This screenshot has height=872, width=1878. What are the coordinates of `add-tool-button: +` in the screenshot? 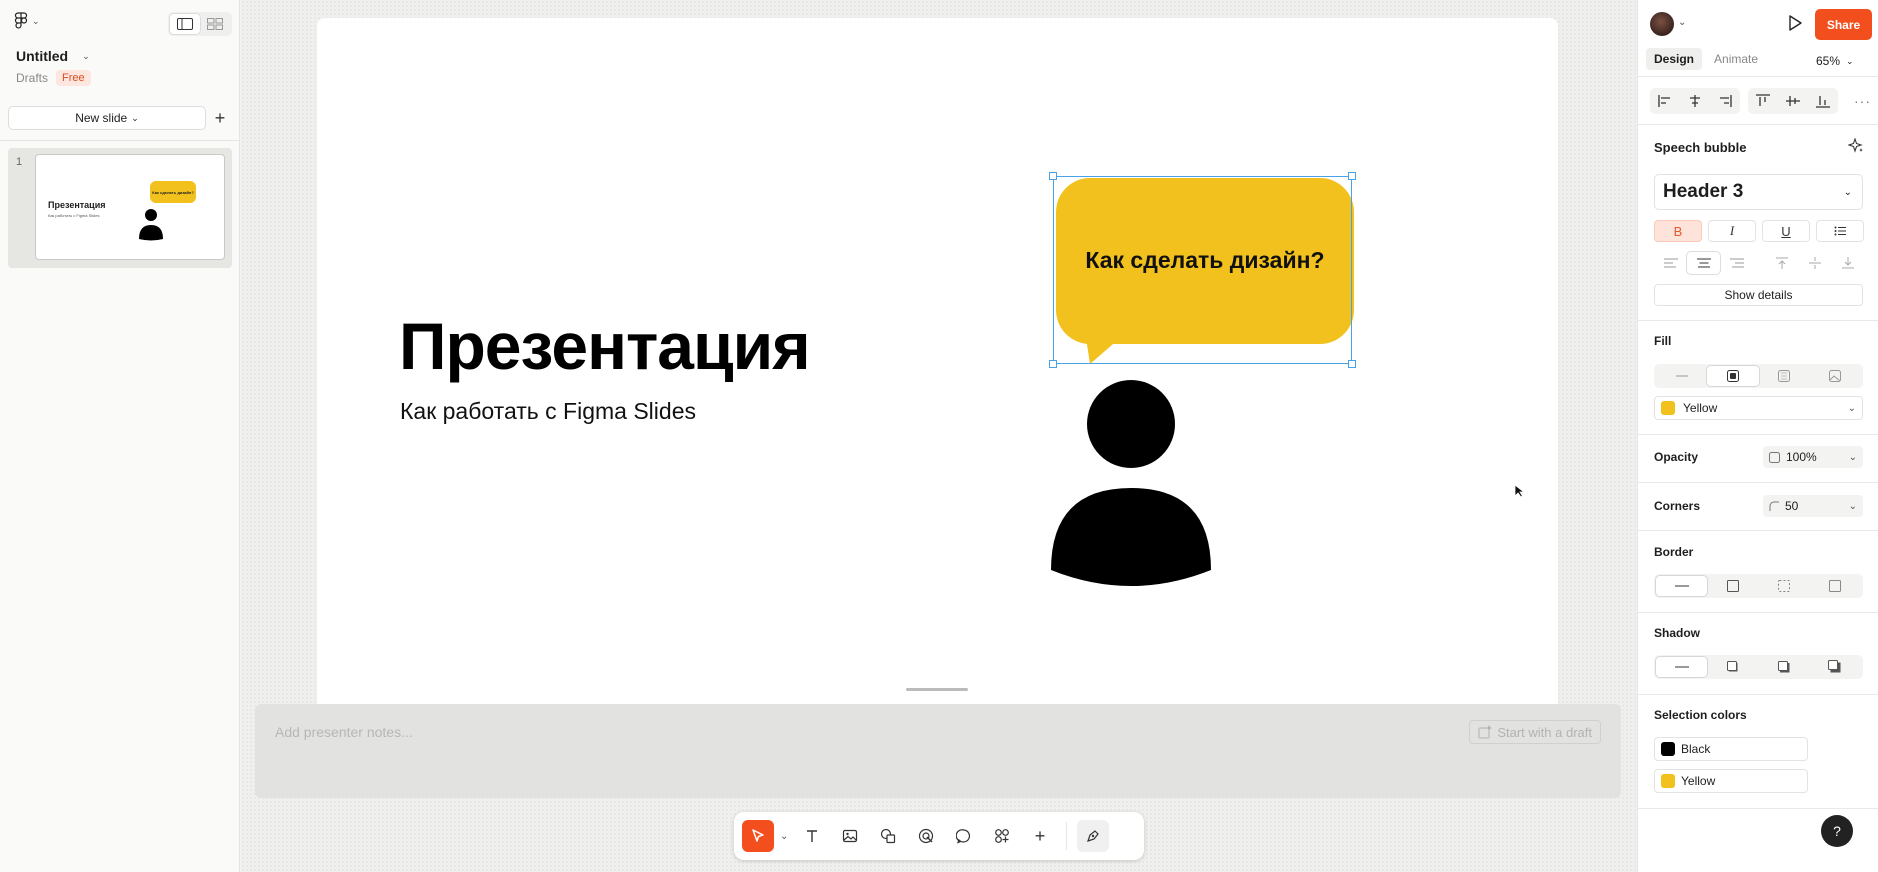 It's located at (1040, 836).